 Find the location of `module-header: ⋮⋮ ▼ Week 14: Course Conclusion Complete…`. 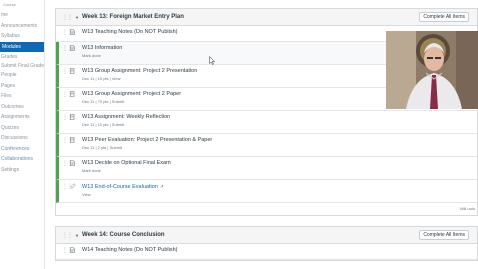

module-header: ⋮⋮ ▼ Week 14: Course Conclusion Complete… is located at coordinates (266, 235).